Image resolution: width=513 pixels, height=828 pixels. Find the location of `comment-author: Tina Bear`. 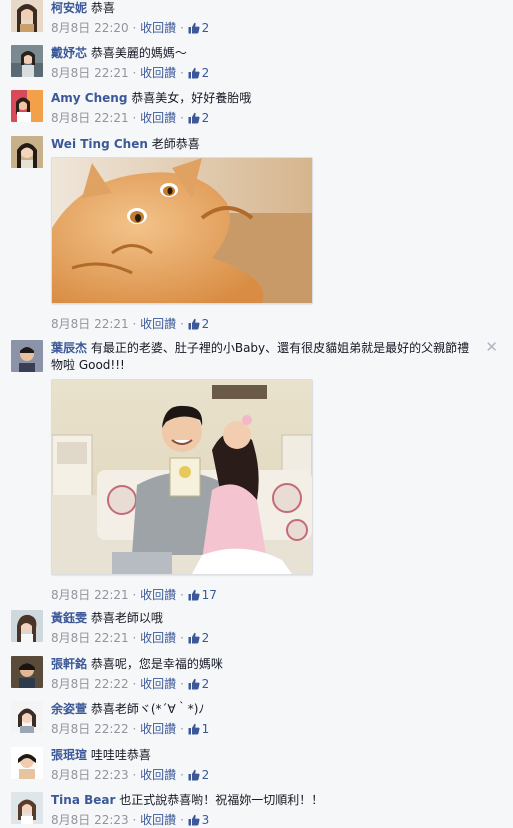

comment-author: Tina Bear is located at coordinates (83, 800).